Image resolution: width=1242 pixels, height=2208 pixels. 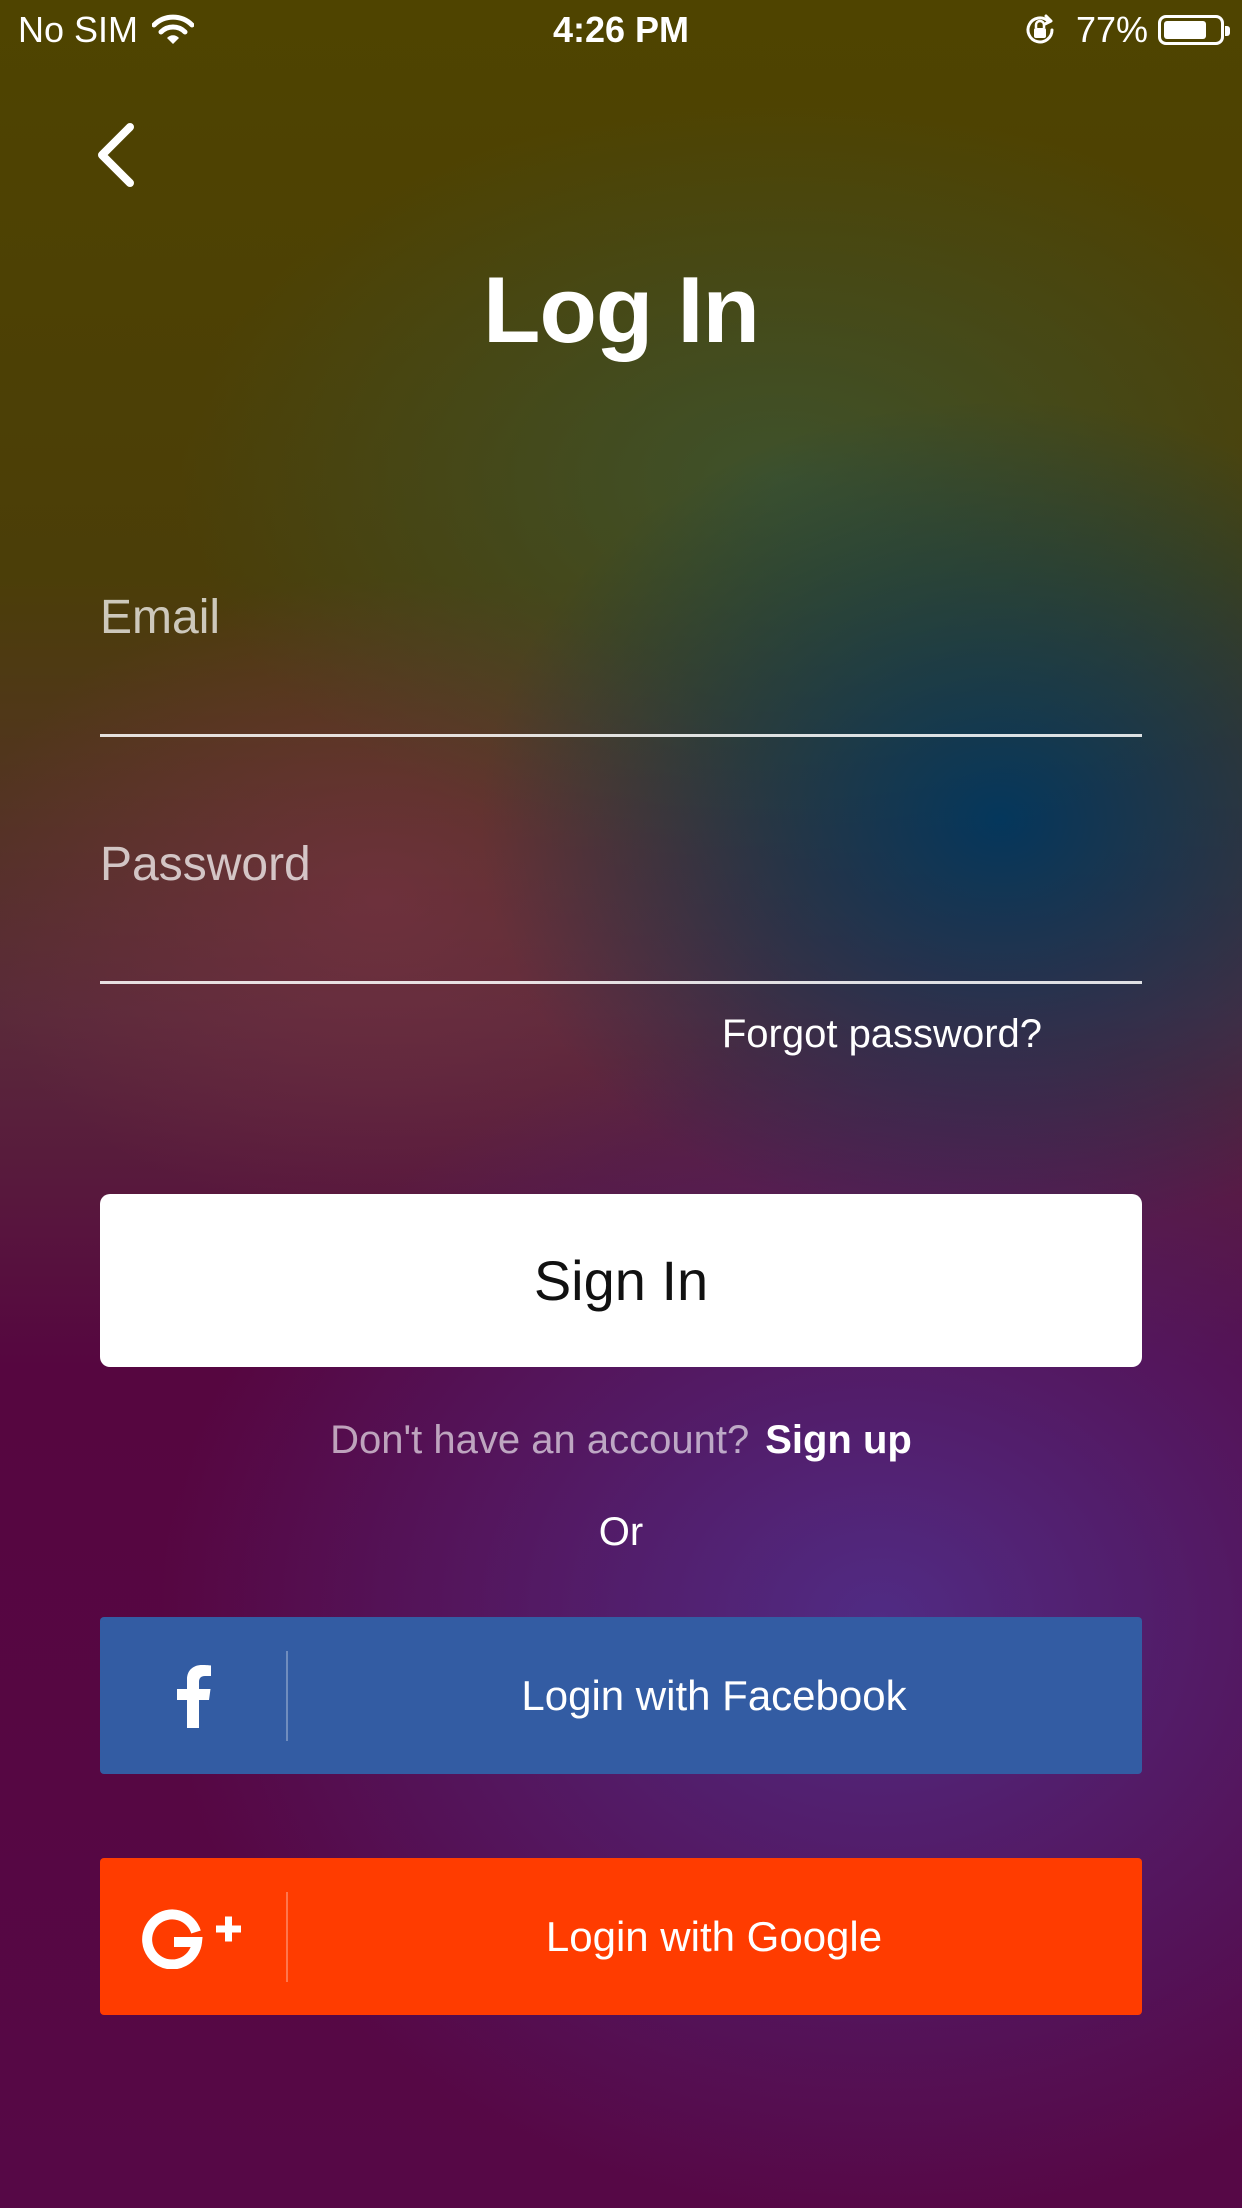 I want to click on password-field, so click(x=621, y=864).